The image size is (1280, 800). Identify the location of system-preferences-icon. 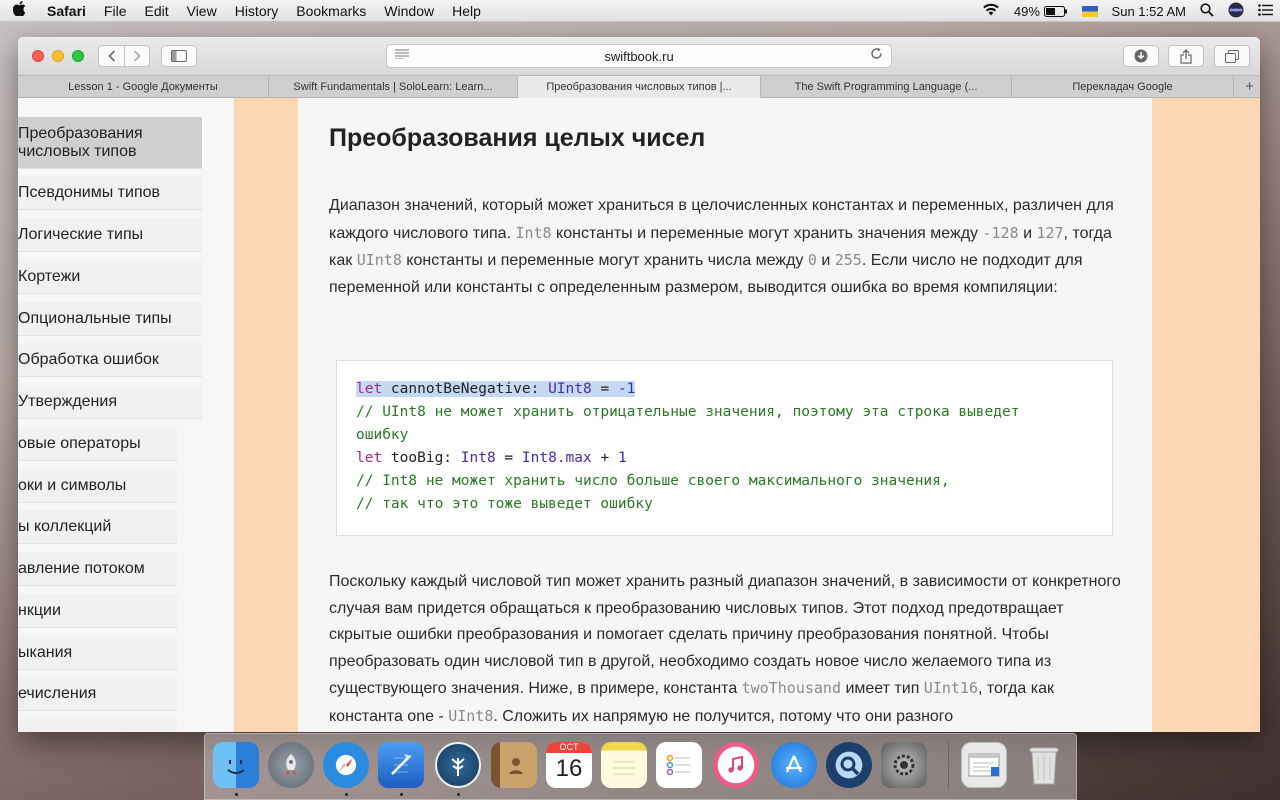
(904, 765).